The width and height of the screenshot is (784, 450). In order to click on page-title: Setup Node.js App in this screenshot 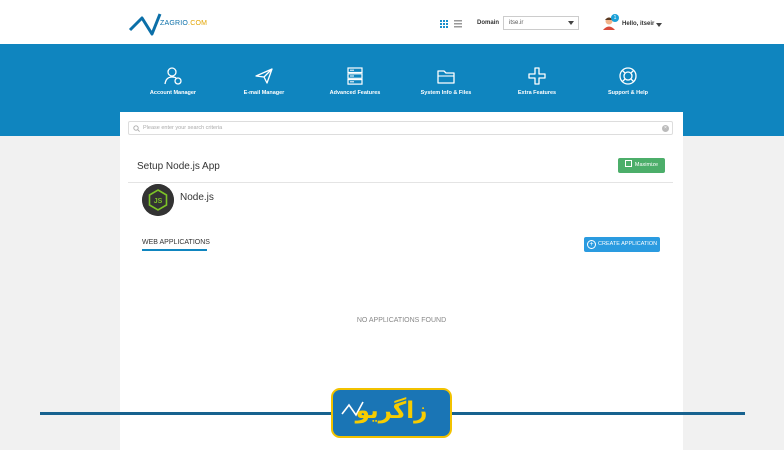, I will do `click(178, 166)`.